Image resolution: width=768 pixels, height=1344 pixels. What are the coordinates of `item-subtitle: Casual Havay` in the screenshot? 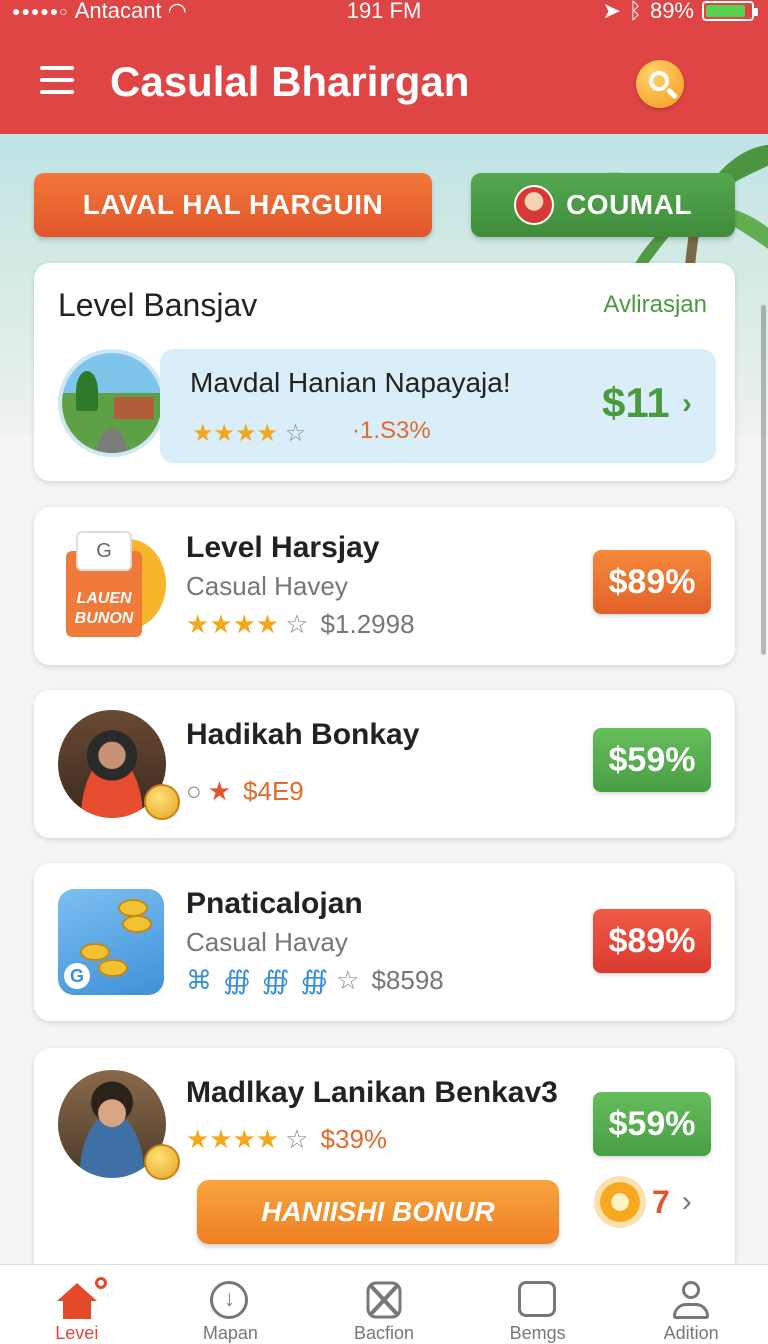 It's located at (267, 942).